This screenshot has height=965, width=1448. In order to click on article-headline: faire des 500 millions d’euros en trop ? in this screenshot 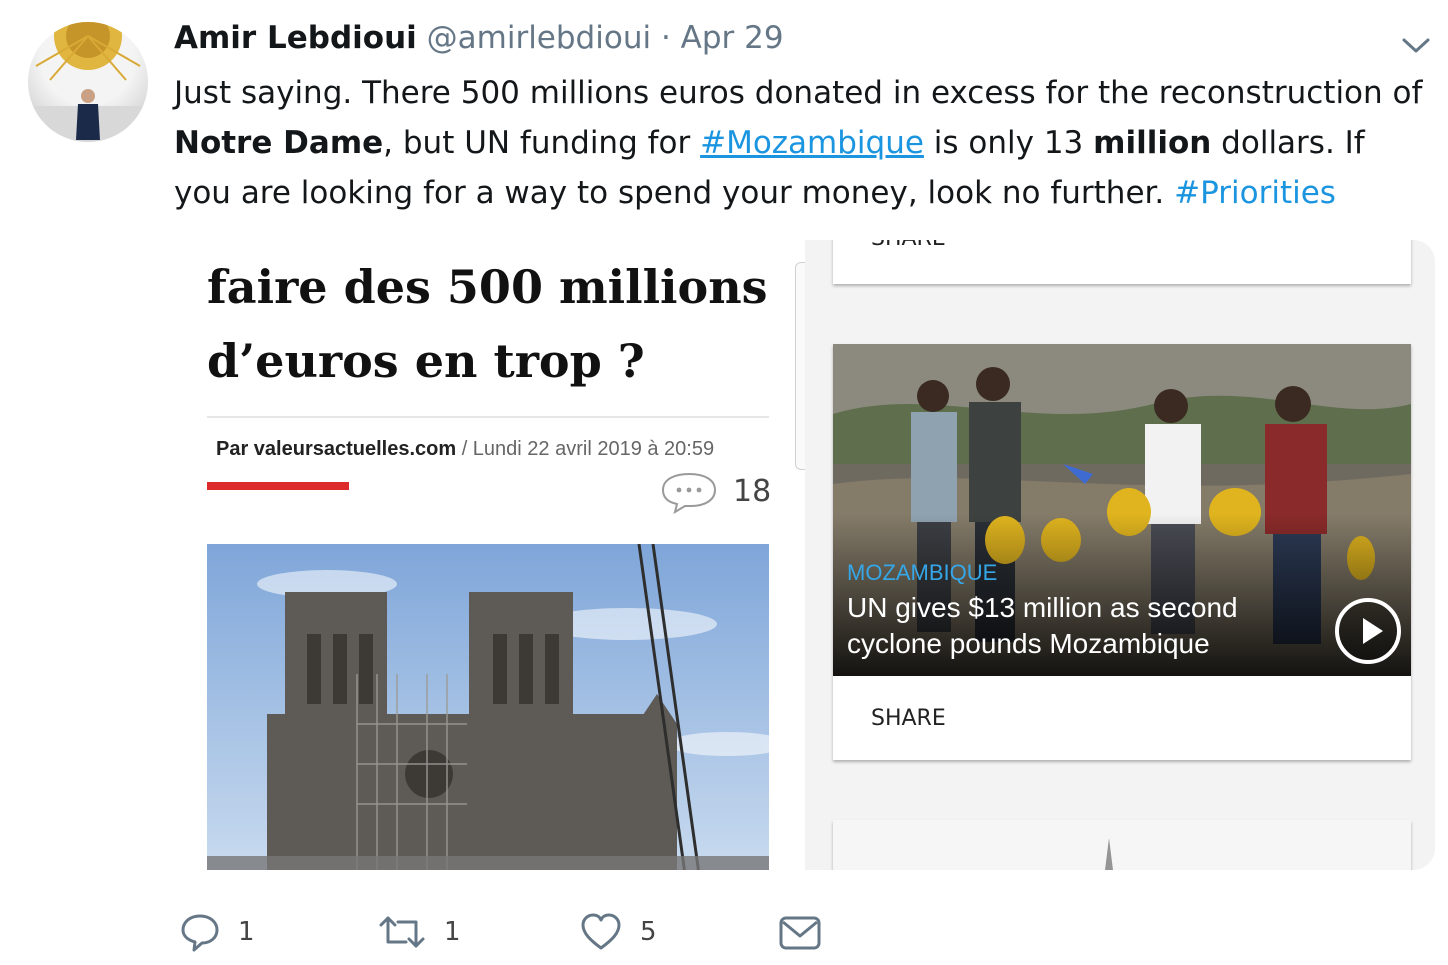, I will do `click(497, 324)`.